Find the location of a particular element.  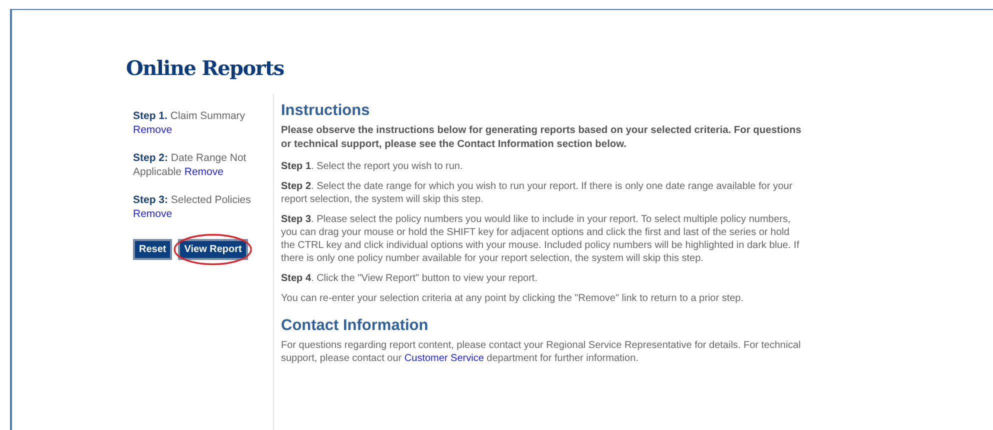

step-summary: Step 1. Claim Summary Remove is located at coordinates (189, 123).